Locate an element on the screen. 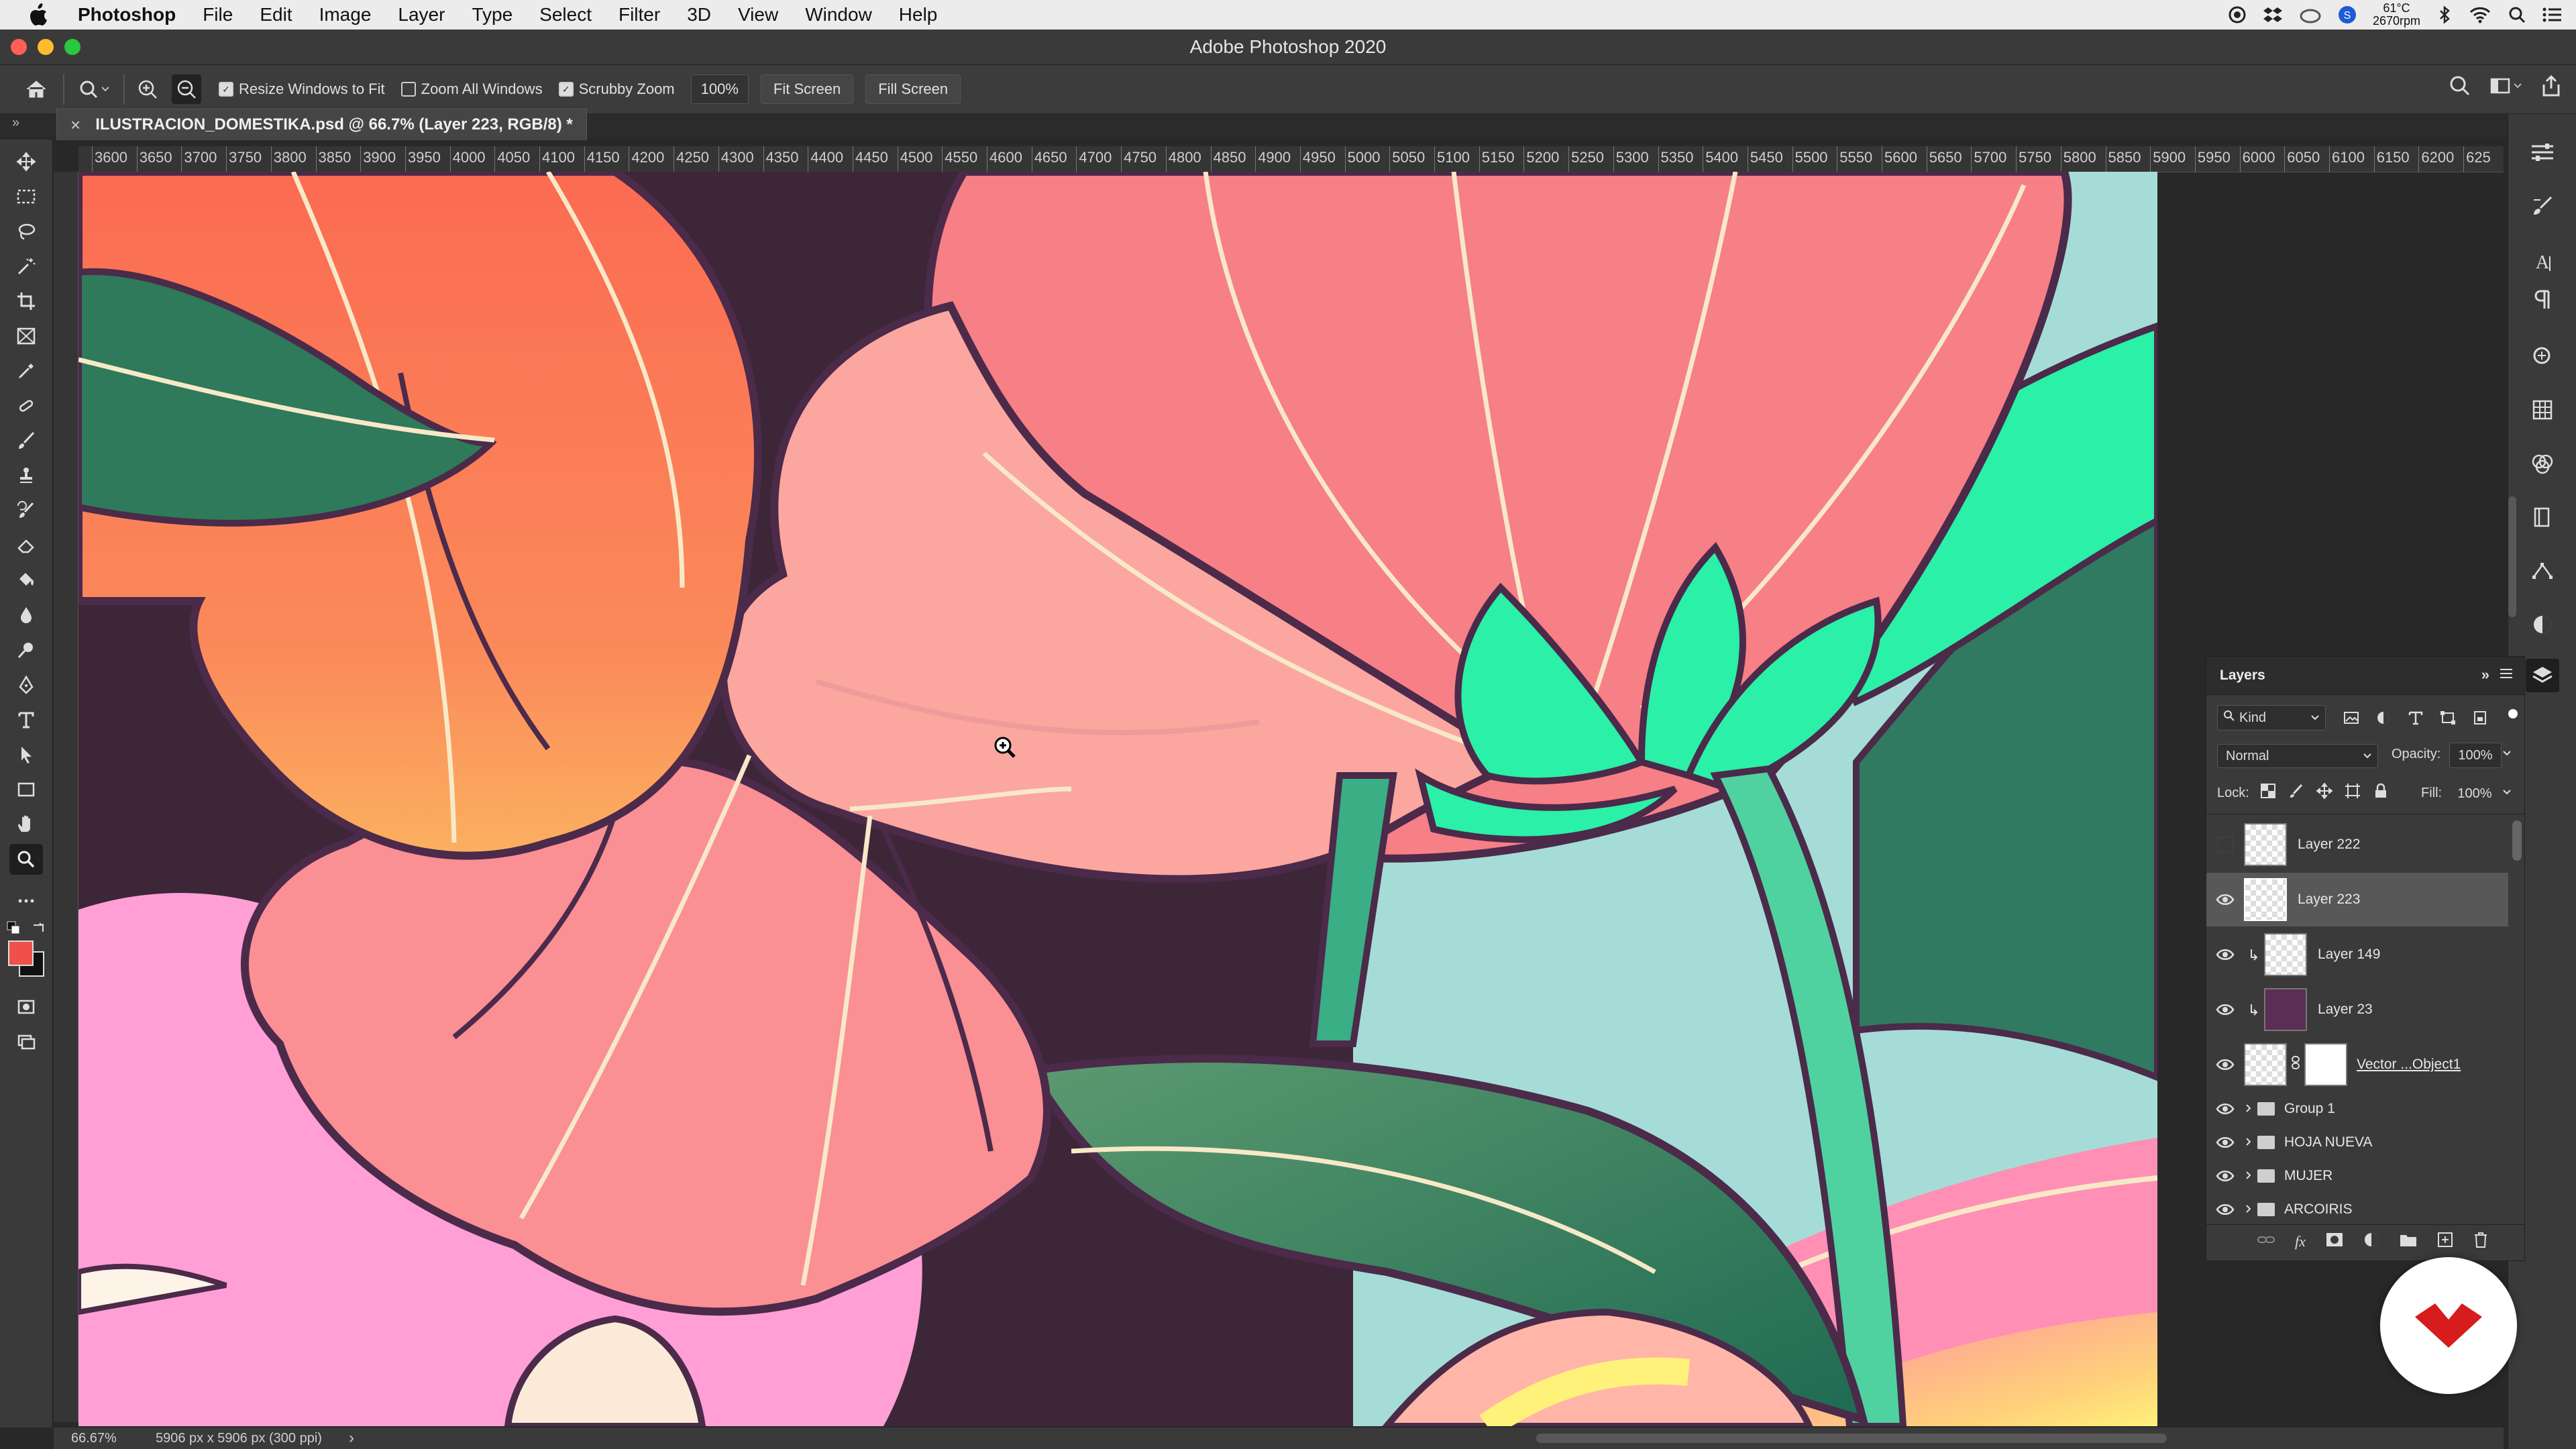 This screenshot has height=1449, width=2576. layer-row: Layer 149 is located at coordinates (2357, 954).